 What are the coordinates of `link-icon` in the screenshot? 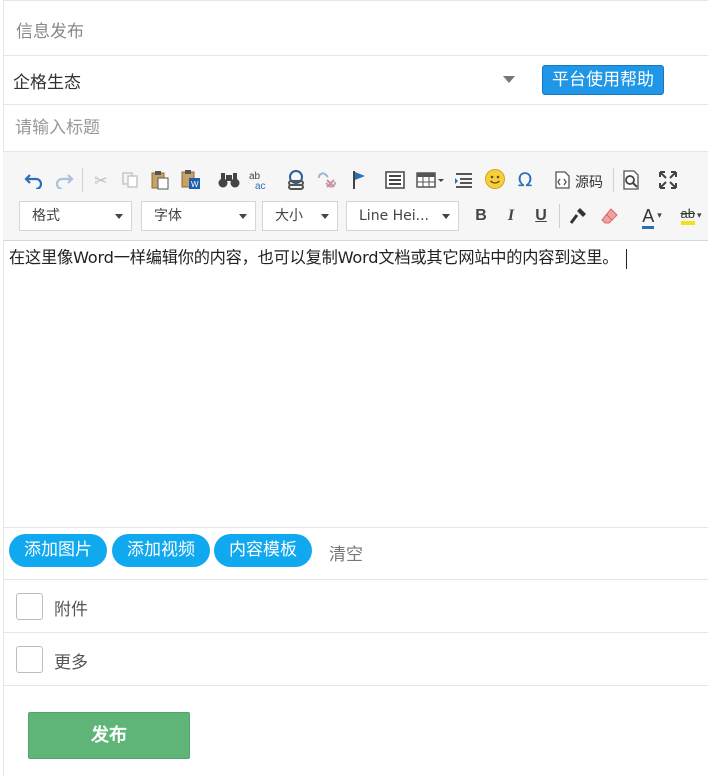 It's located at (296, 180).